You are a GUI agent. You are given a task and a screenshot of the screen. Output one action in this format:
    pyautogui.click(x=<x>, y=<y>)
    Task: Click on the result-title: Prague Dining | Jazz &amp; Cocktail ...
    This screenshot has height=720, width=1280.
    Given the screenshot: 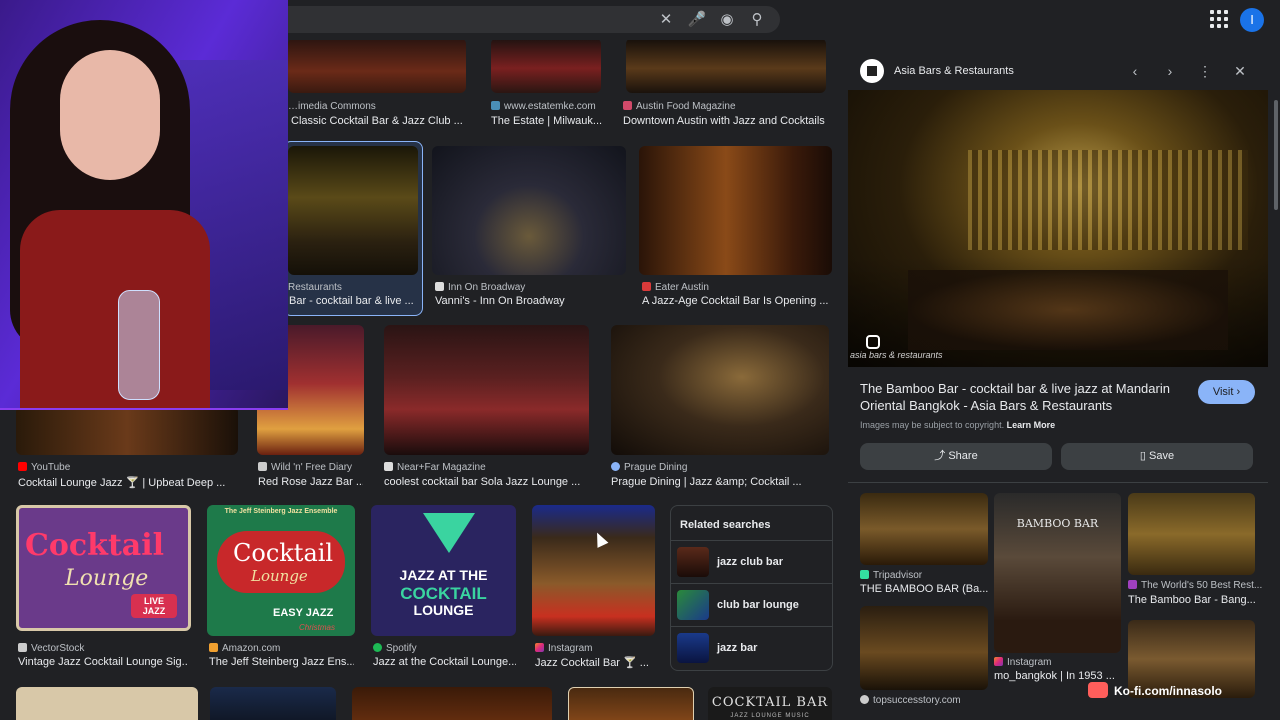 What is the action you would take?
    pyautogui.click(x=720, y=482)
    